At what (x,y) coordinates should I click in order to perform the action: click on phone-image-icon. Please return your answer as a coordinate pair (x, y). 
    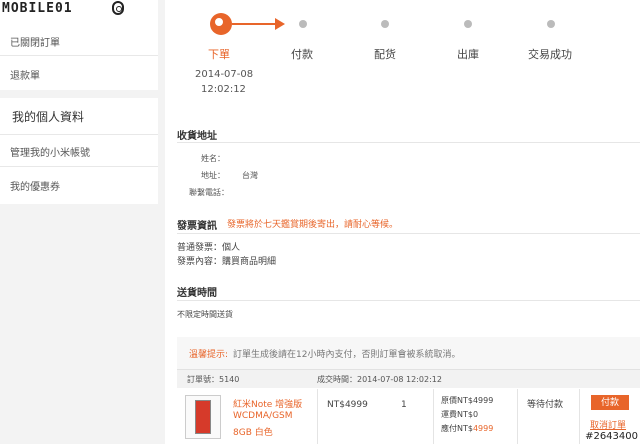
    Looking at the image, I should click on (203, 417).